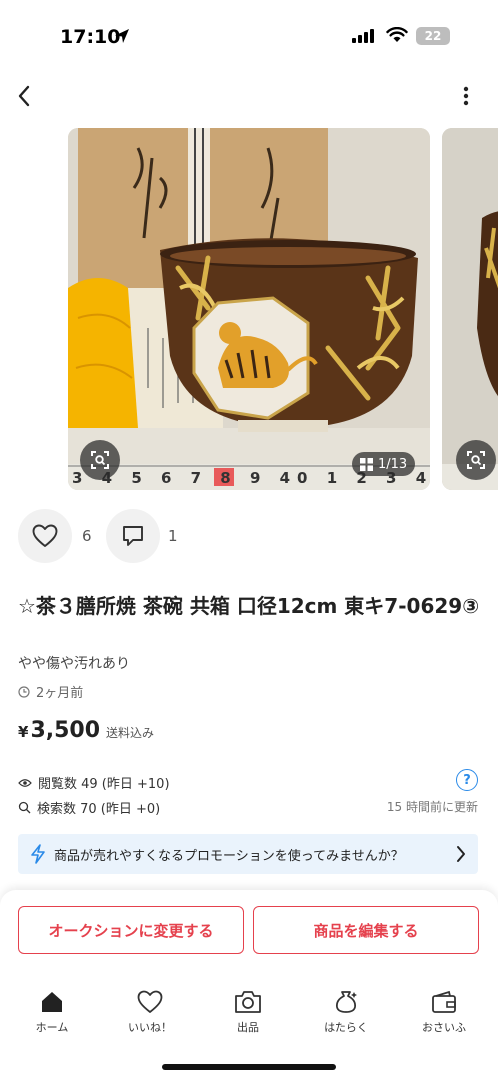  I want to click on posted-time: 2ヶ月前, so click(50, 691).